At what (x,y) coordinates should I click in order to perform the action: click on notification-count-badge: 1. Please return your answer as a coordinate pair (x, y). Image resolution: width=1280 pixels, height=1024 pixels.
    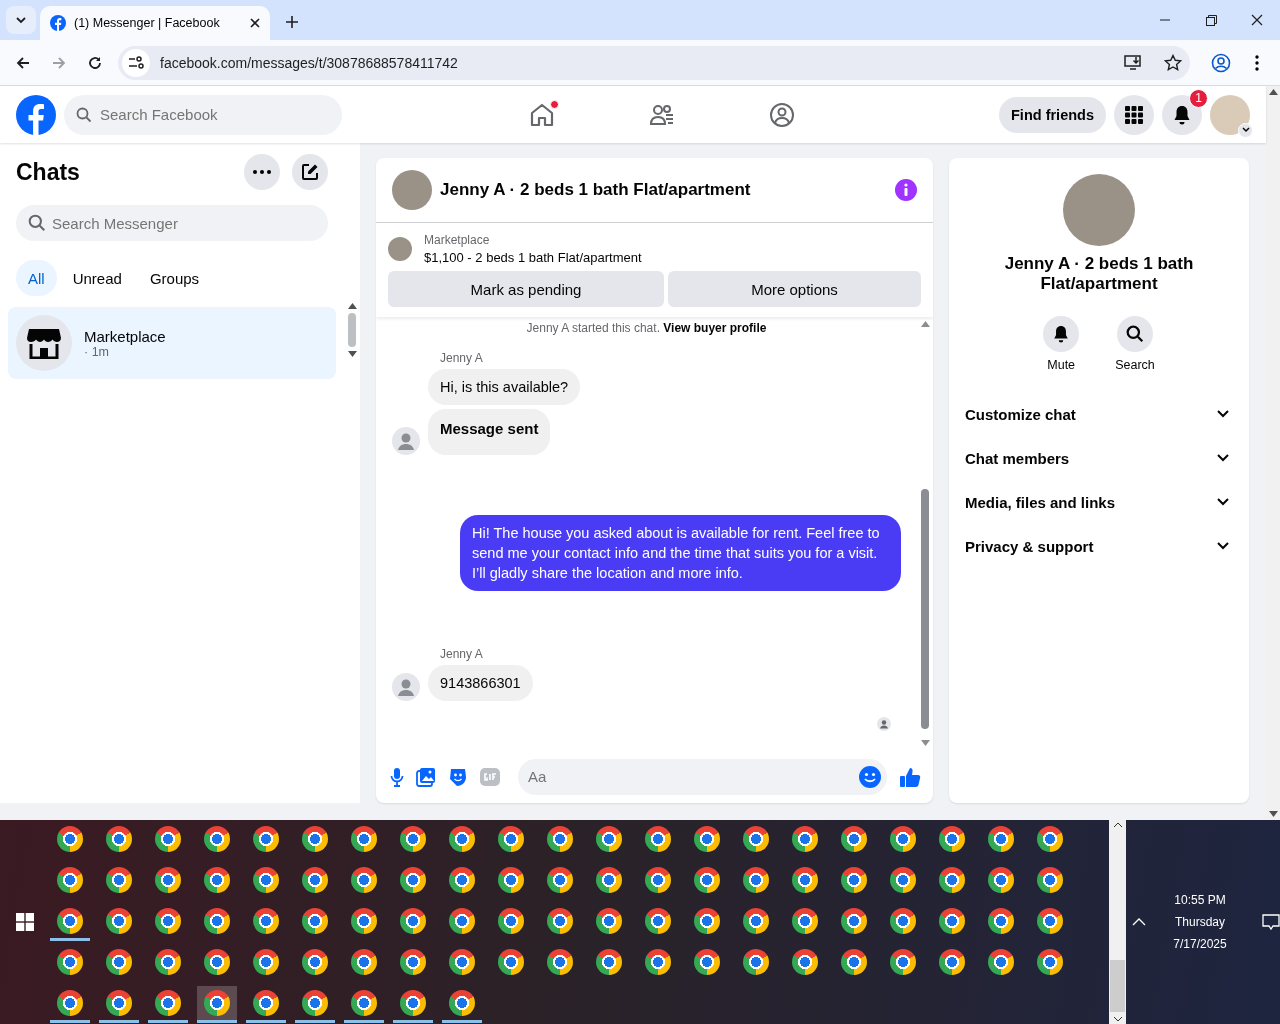
    Looking at the image, I should click on (1198, 98).